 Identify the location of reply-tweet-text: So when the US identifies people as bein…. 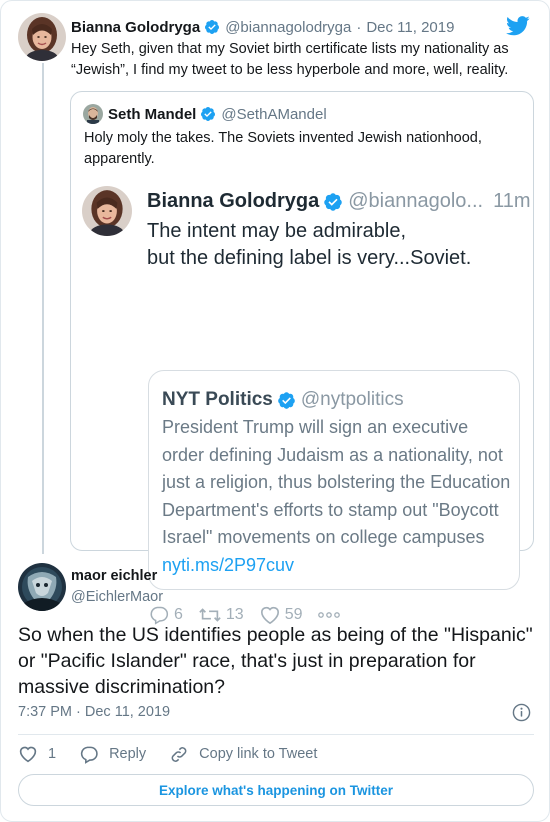
(275, 661).